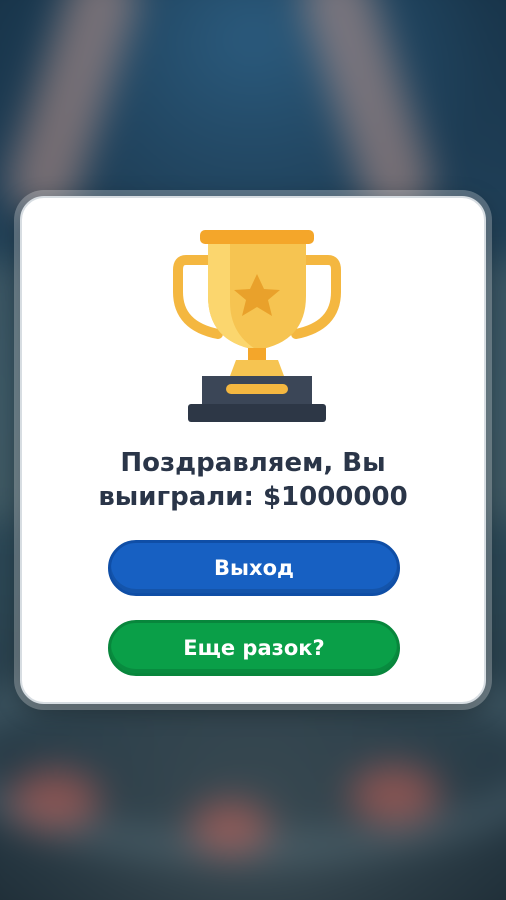  I want to click on play-again-button: Еще разок?, so click(254, 648).